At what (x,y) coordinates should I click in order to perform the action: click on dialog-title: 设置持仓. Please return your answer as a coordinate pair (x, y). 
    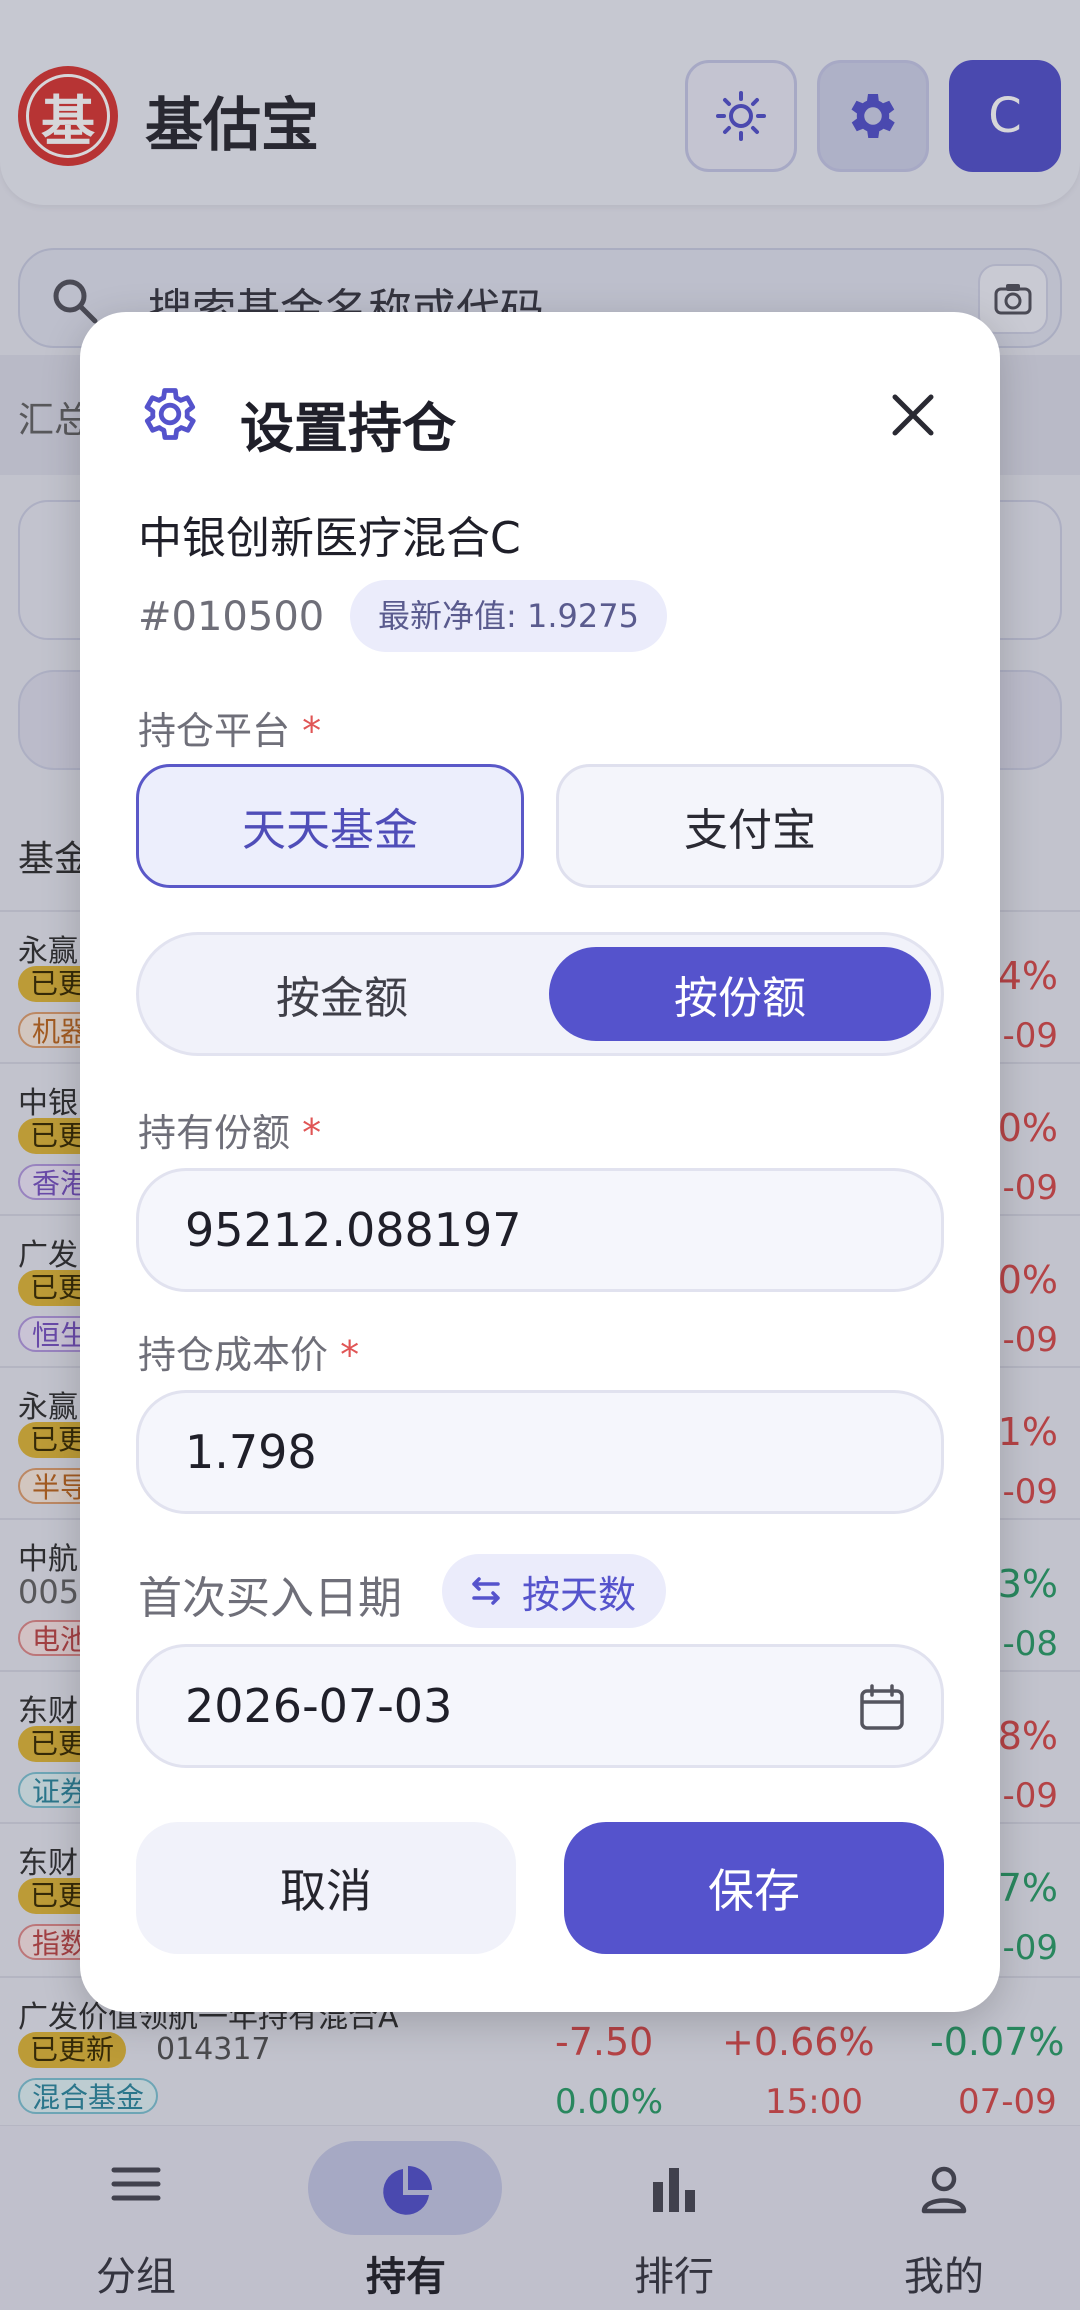
    Looking at the image, I should click on (348, 428).